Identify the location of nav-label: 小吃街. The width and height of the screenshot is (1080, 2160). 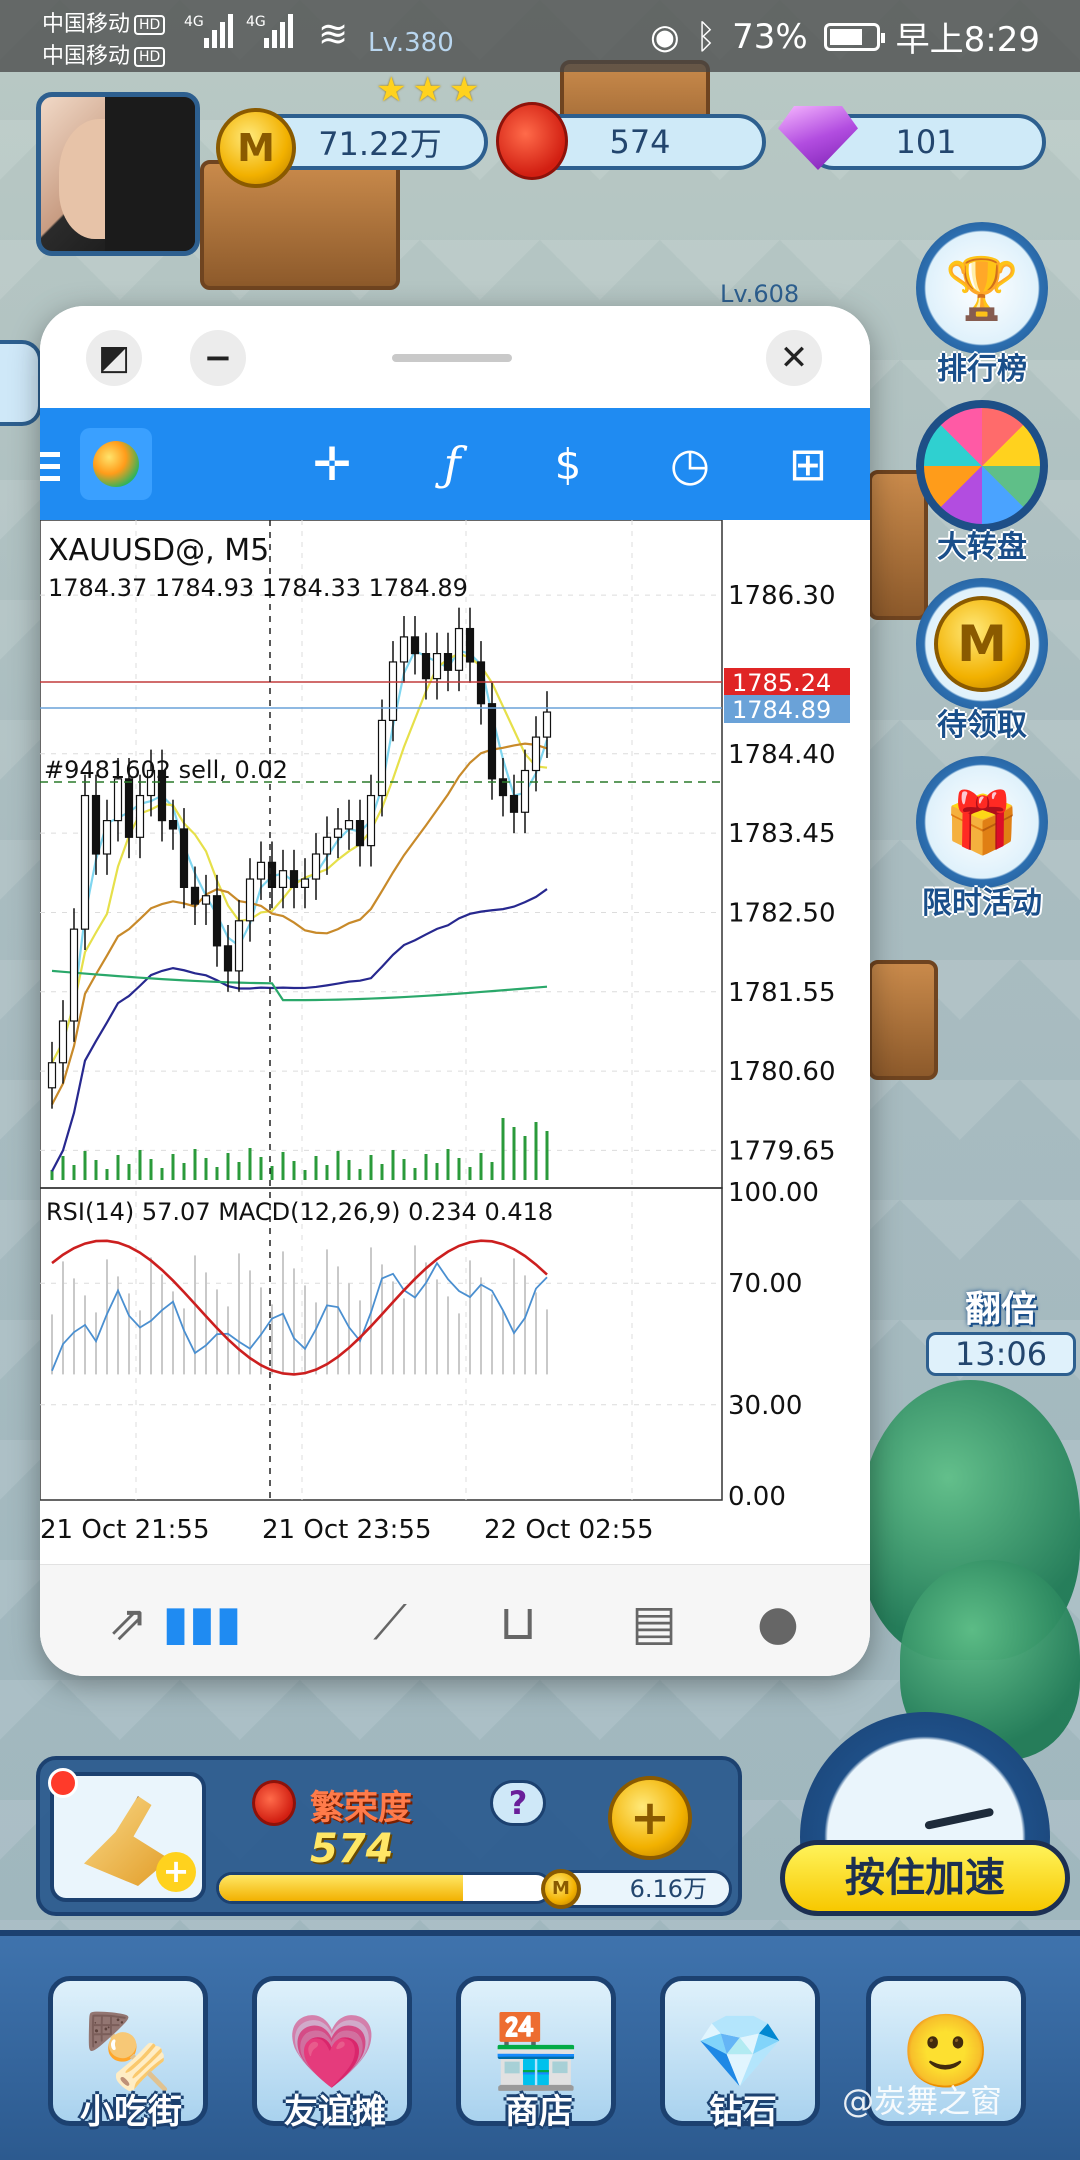
(131, 2112).